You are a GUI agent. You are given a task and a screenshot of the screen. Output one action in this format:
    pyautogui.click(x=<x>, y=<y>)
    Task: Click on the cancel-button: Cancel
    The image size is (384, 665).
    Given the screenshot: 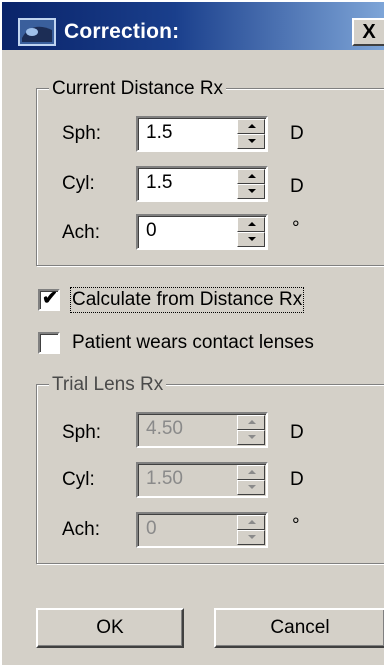 What is the action you would take?
    pyautogui.click(x=299, y=628)
    